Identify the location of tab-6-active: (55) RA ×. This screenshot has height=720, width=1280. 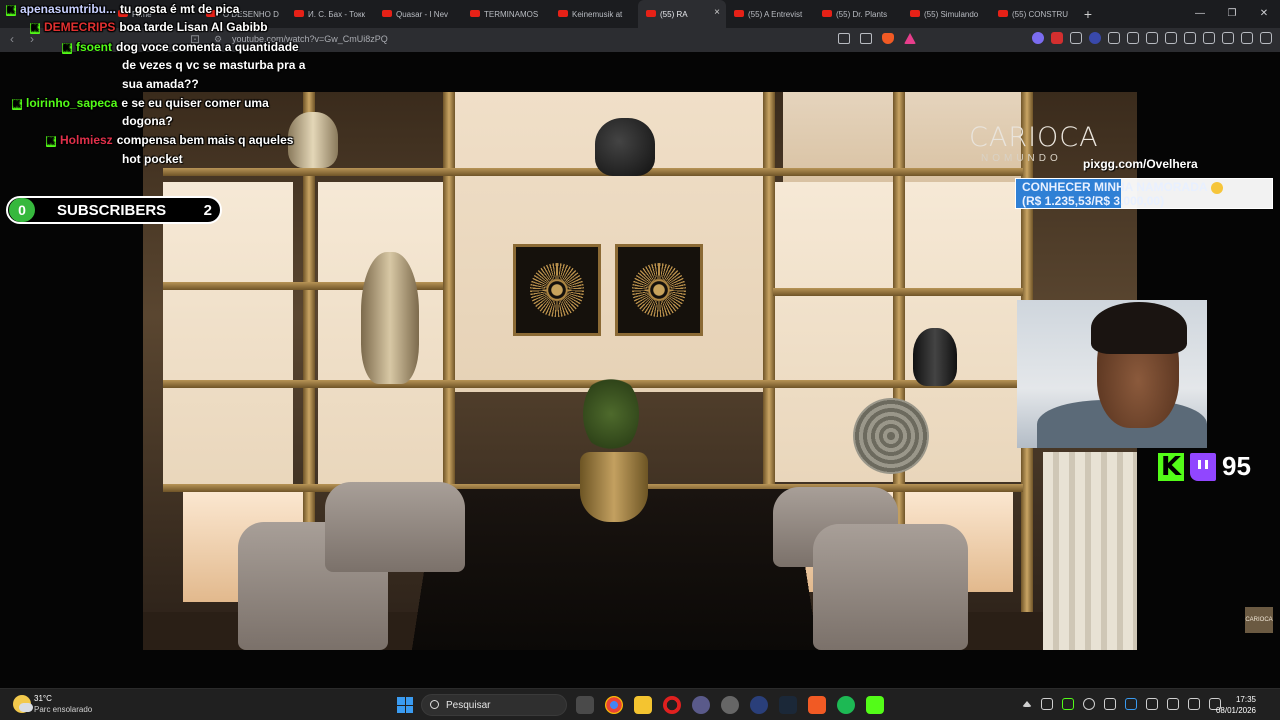
(682, 14).